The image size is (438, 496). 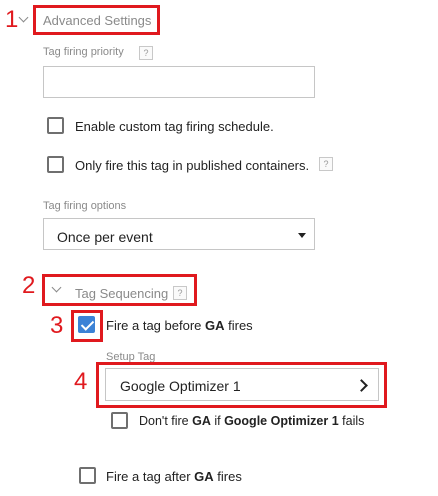 I want to click on dont-fire-tag-name: GA, so click(x=201, y=421).